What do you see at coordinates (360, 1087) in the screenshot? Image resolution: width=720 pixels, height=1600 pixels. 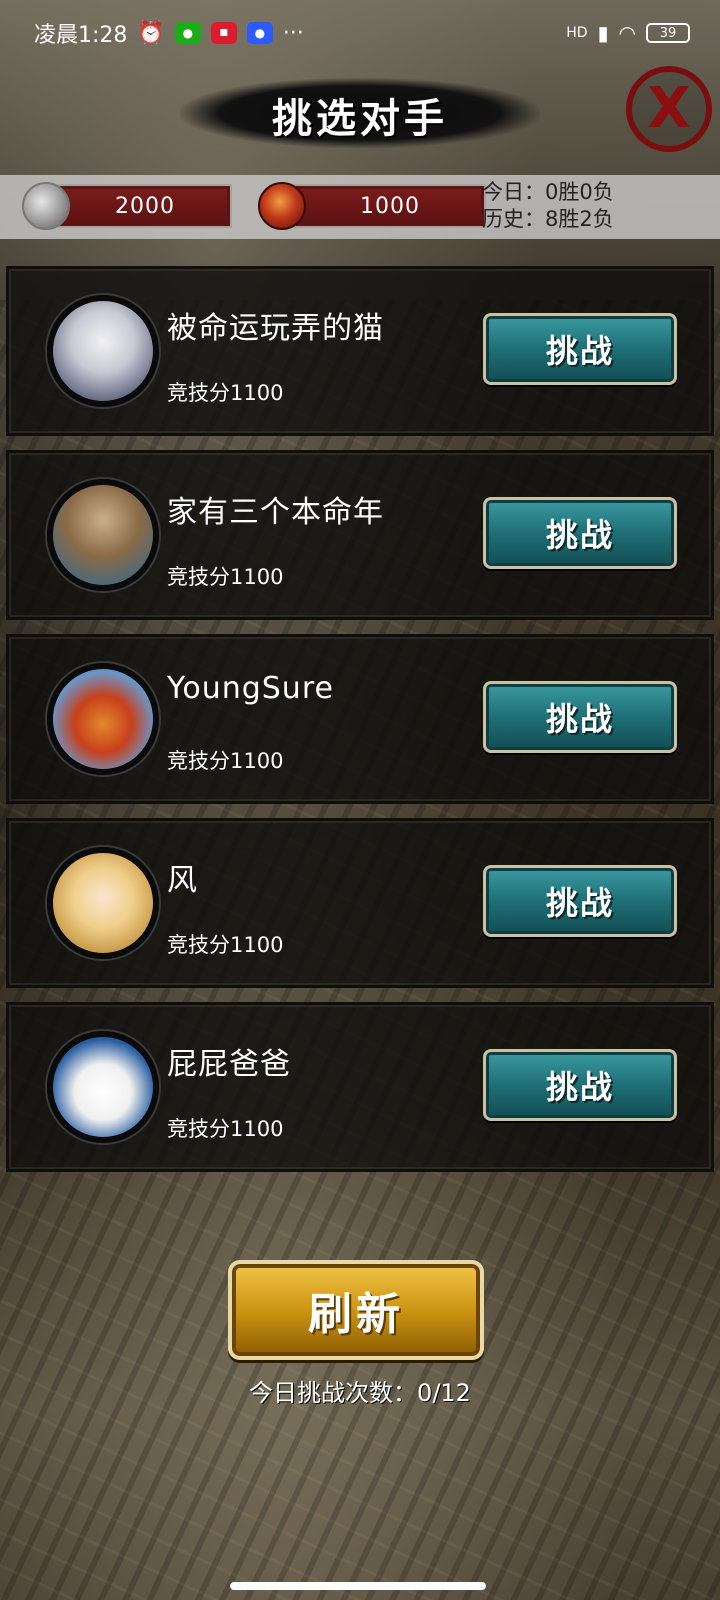 I see `opponent-card: 屁屁爸爸 竞技分1100 挑战` at bounding box center [360, 1087].